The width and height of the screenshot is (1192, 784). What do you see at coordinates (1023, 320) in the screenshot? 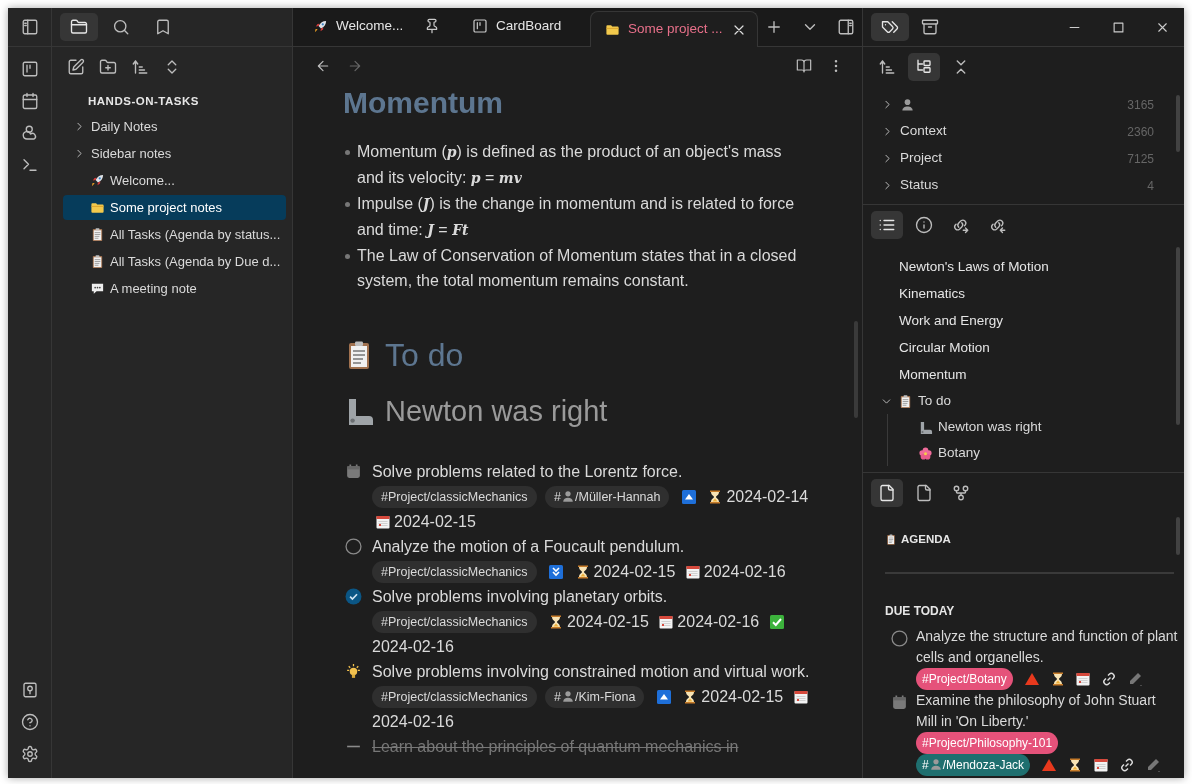
I see `outline-item: Work and Energy` at bounding box center [1023, 320].